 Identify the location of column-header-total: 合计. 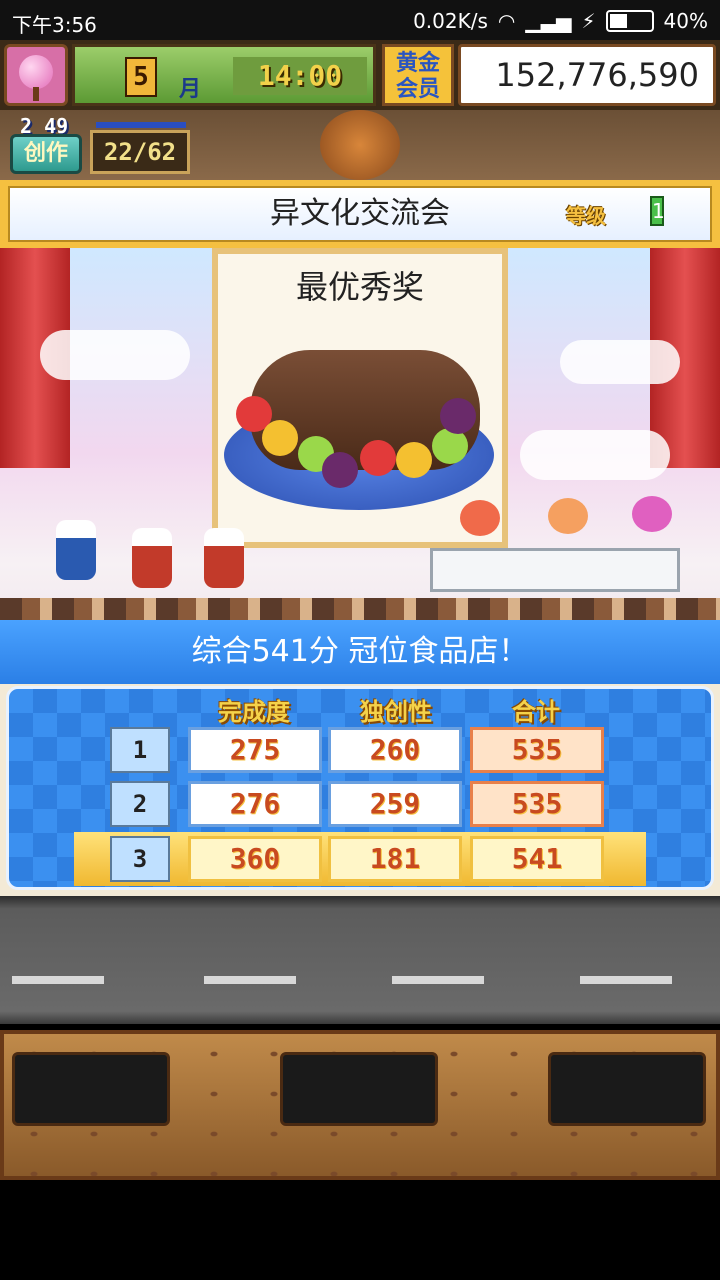
(536, 712).